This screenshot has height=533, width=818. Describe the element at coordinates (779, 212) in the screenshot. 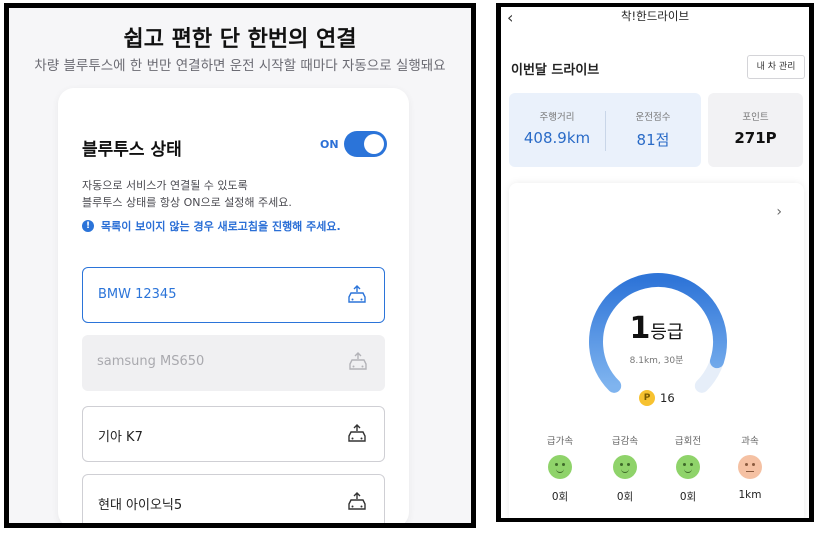

I see `chevron-right-icon: ›` at that location.